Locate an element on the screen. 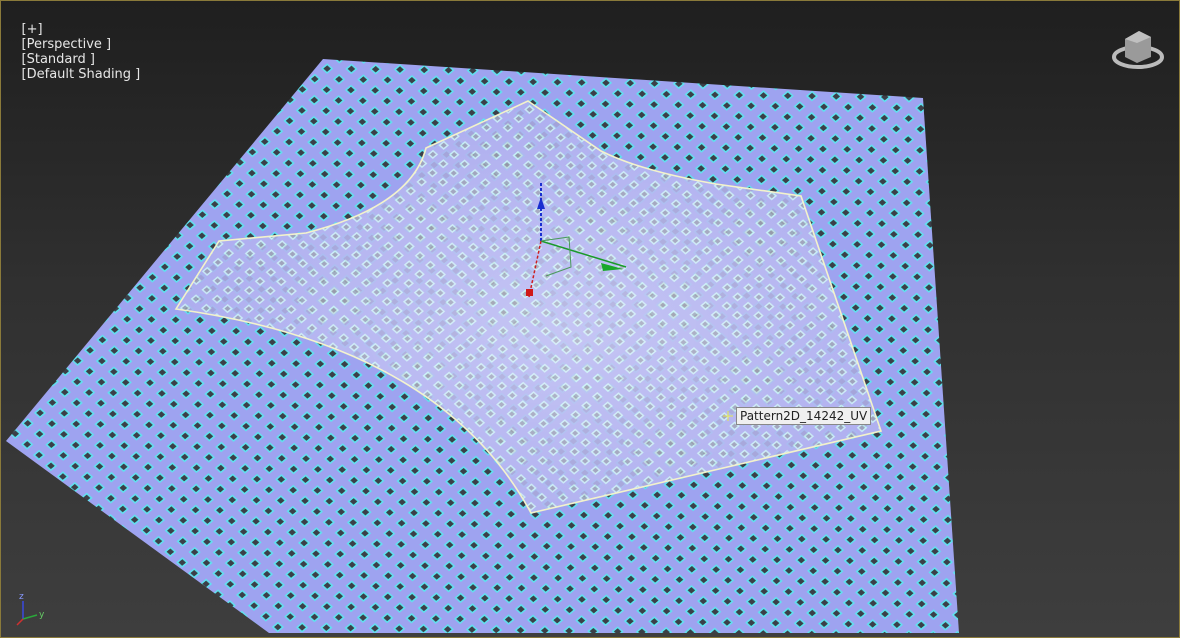 Image resolution: width=1180 pixels, height=638 pixels. viewport-shading-menu: [Default Shading ] is located at coordinates (81, 74).